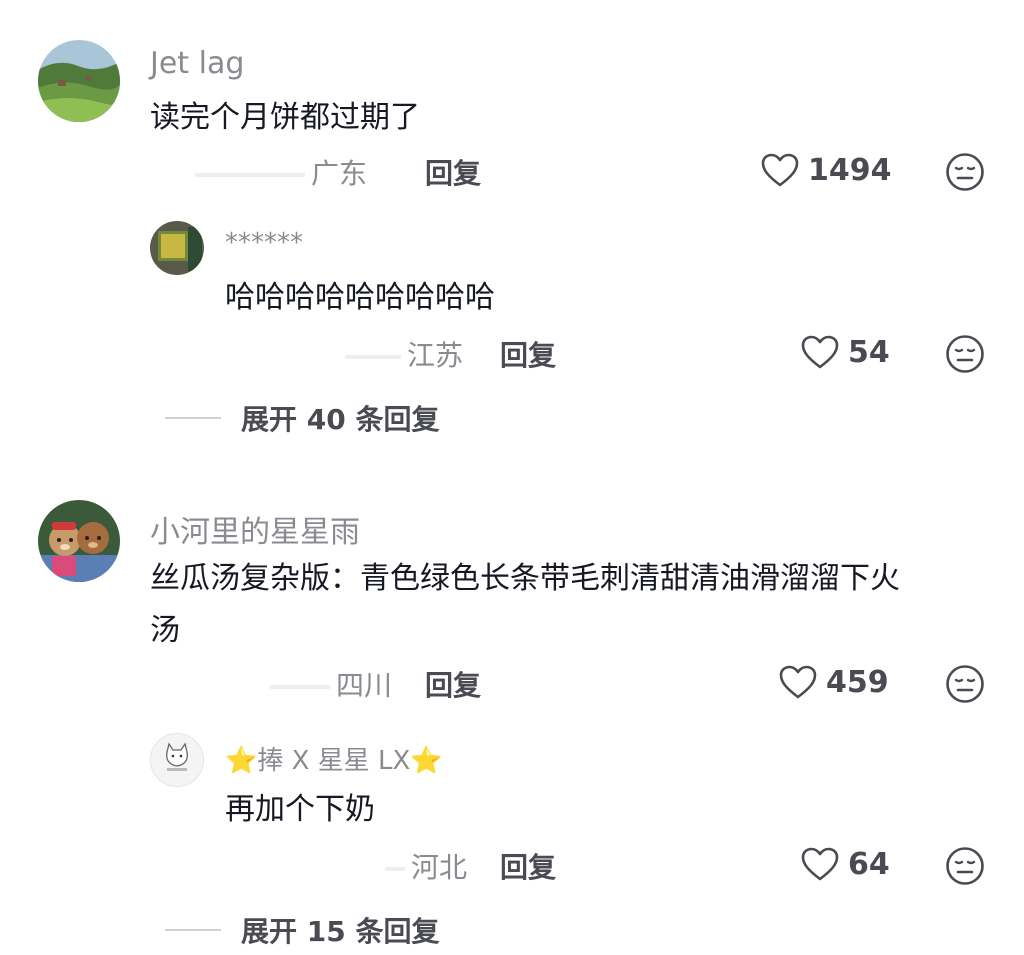 Image resolution: width=1024 pixels, height=955 pixels. I want to click on reply-location: 河北, so click(426, 866).